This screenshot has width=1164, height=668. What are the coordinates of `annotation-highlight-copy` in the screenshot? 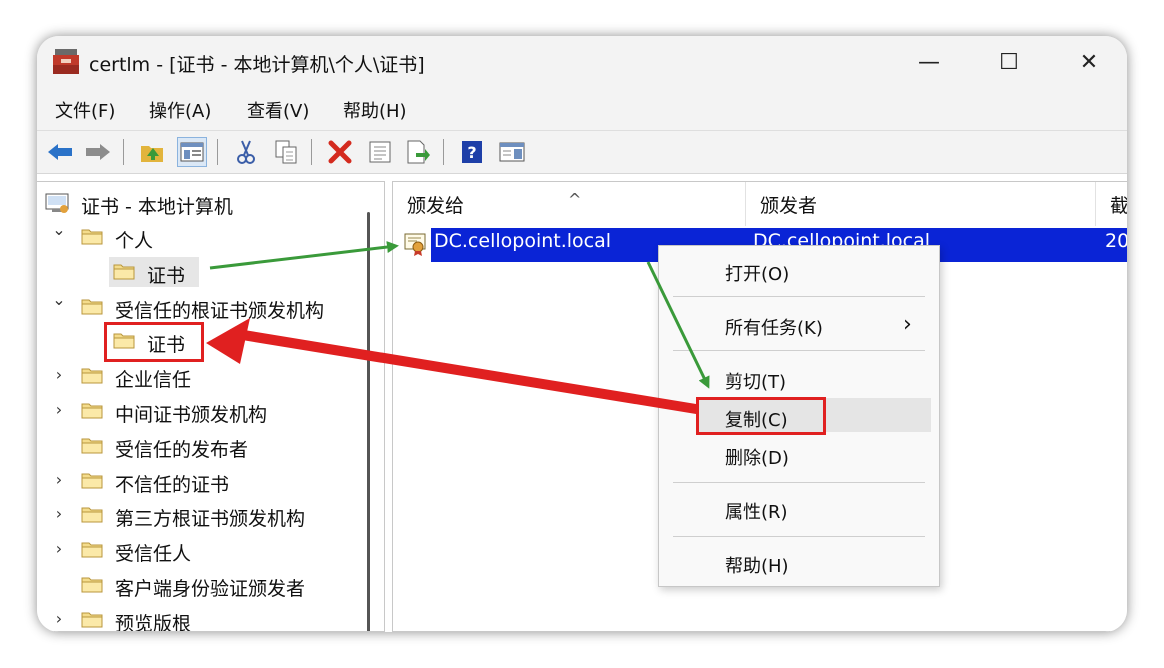 It's located at (761, 416).